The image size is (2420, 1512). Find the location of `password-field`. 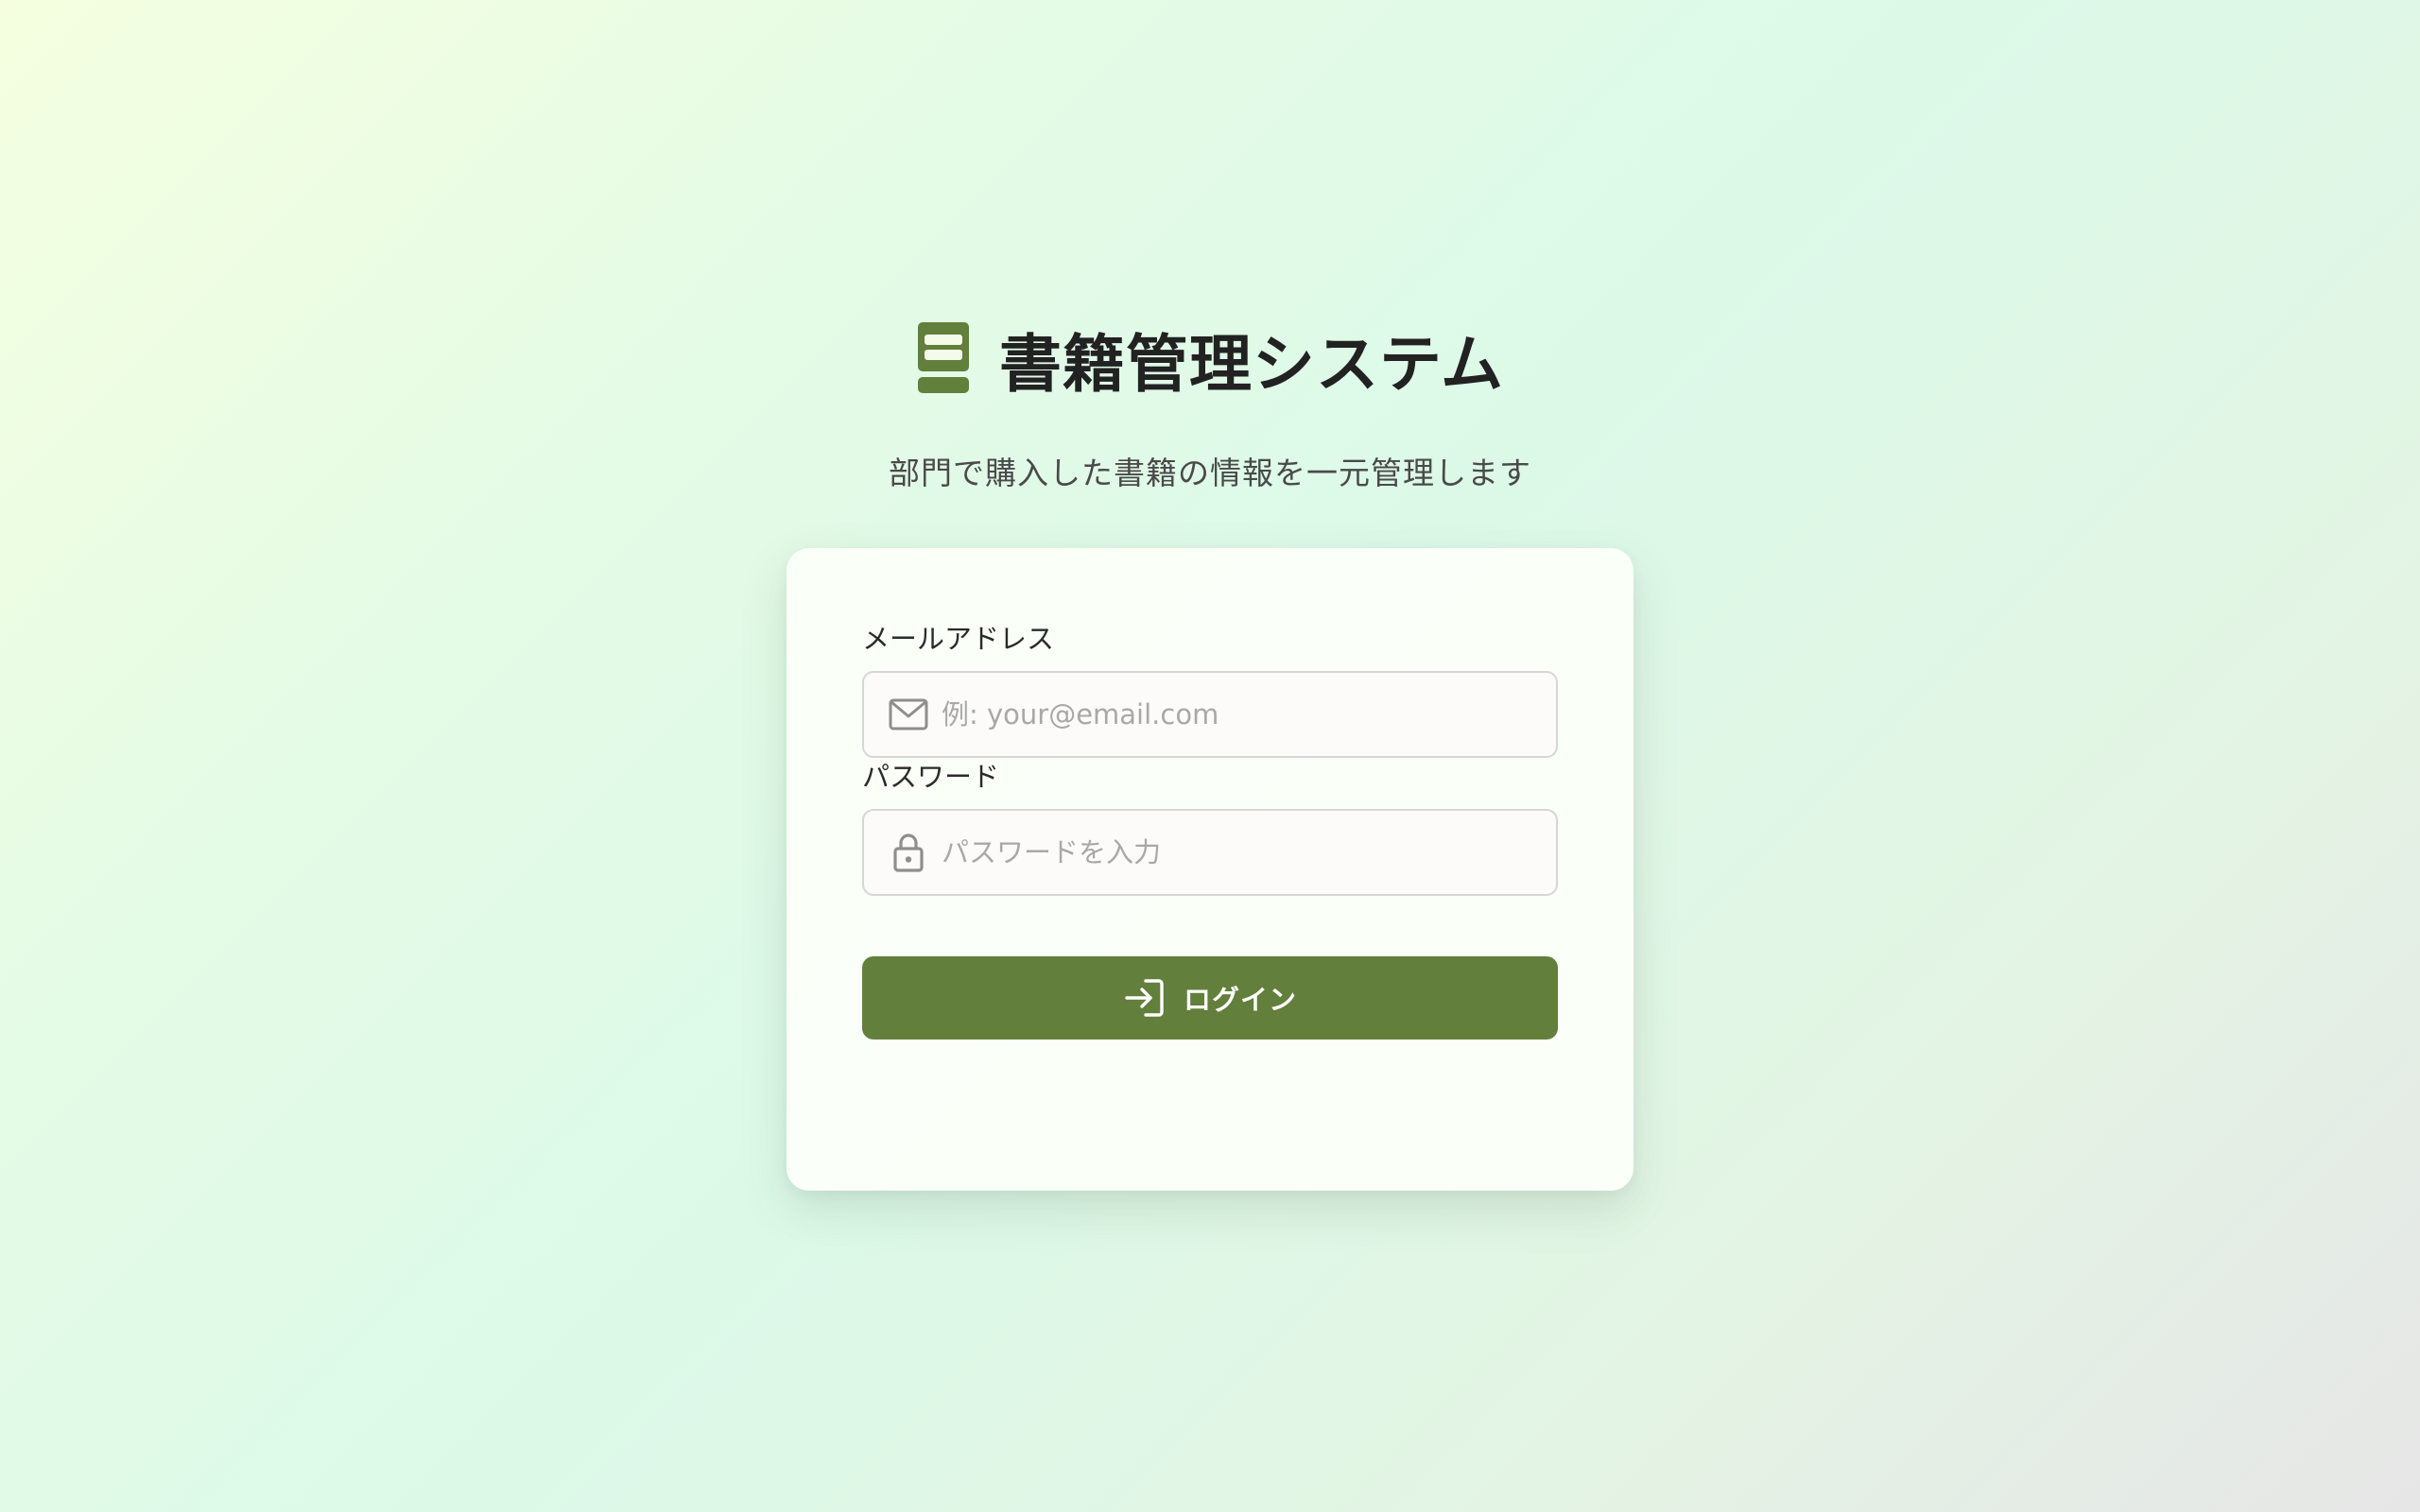

password-field is located at coordinates (1210, 852).